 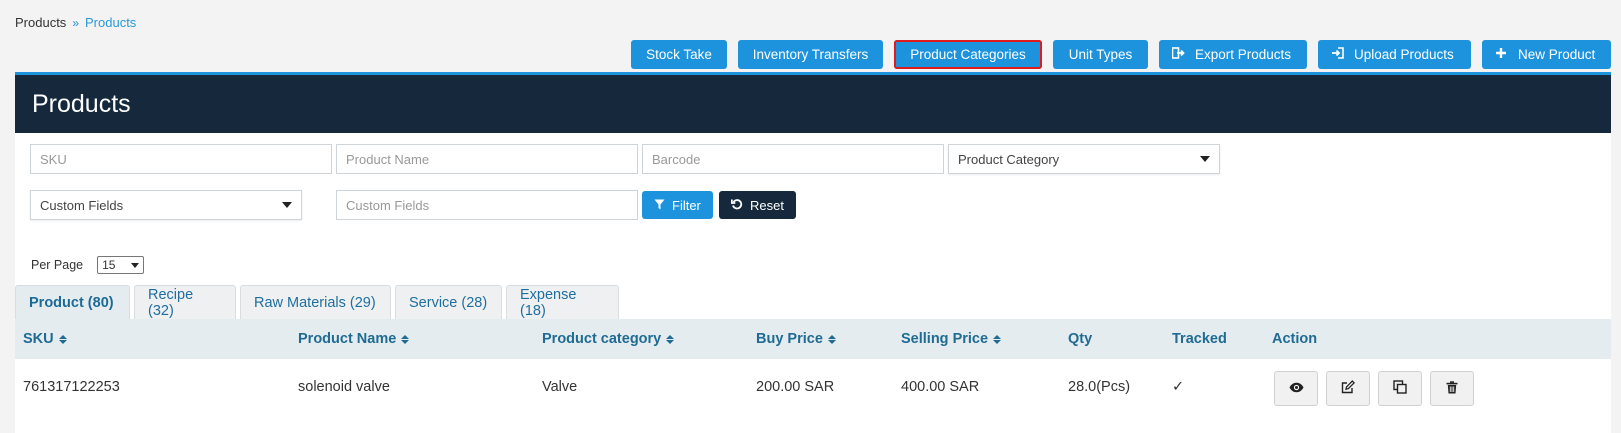 What do you see at coordinates (1084, 159) in the screenshot?
I see `product-category-select: Product Category` at bounding box center [1084, 159].